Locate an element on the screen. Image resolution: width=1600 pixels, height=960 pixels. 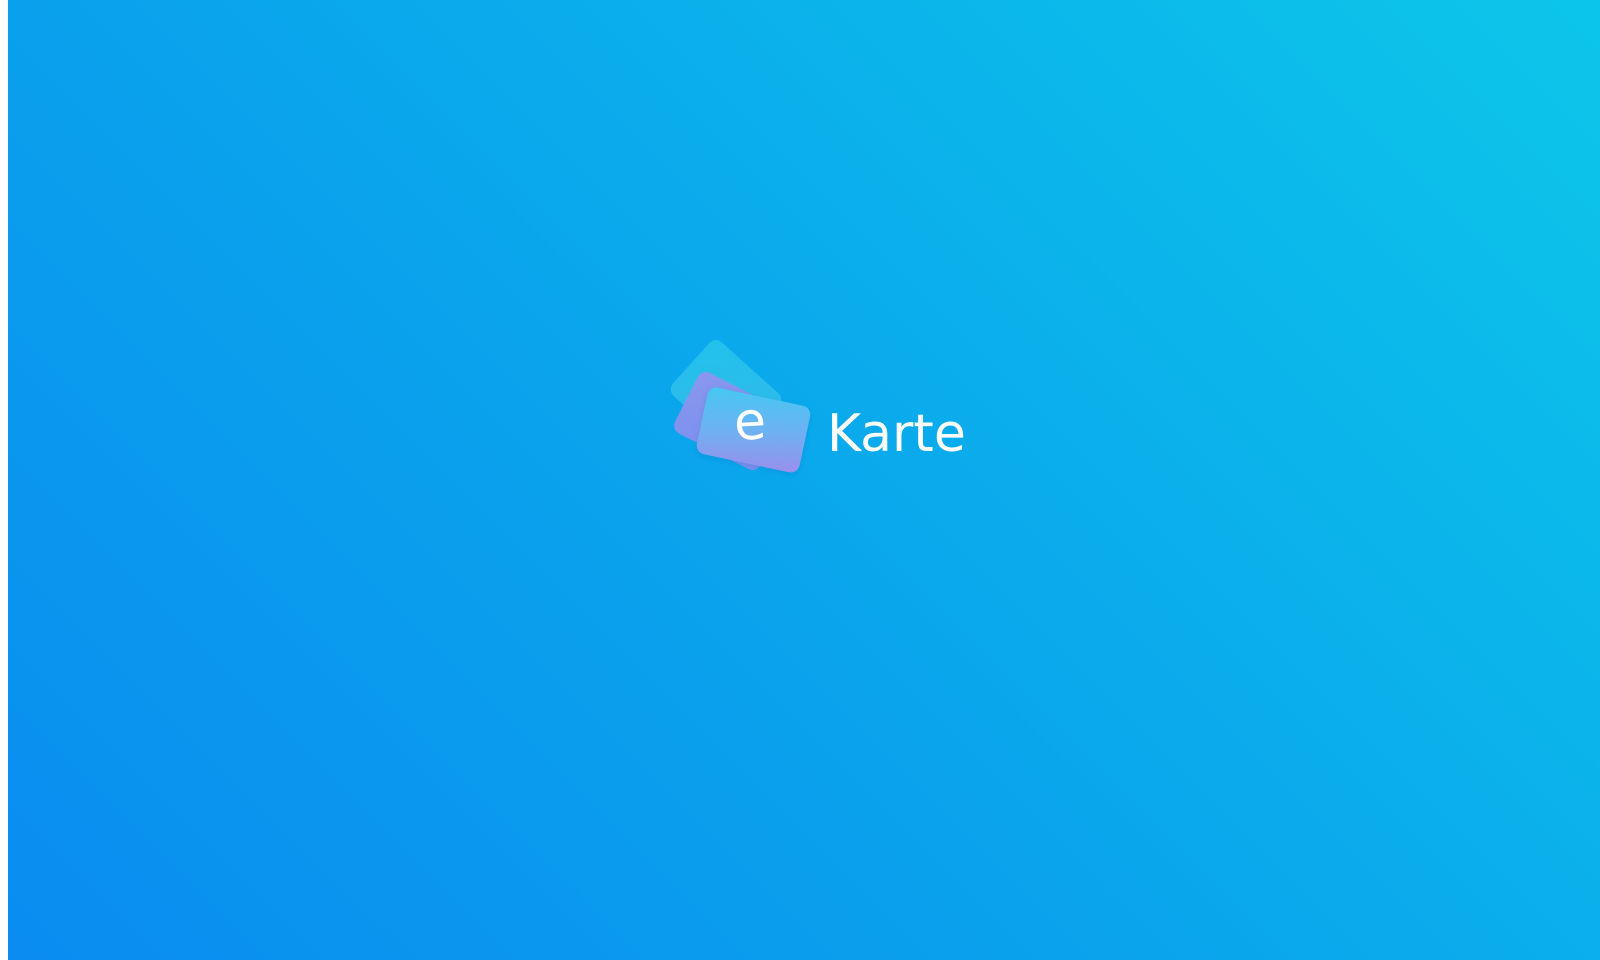
app-logo: e Karte is located at coordinates (819, 413).